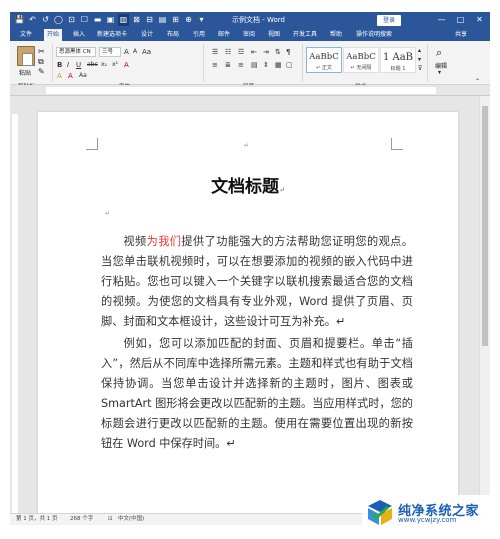 This screenshot has width=500, height=539. I want to click on justify-icon: ▤, so click(254, 65).